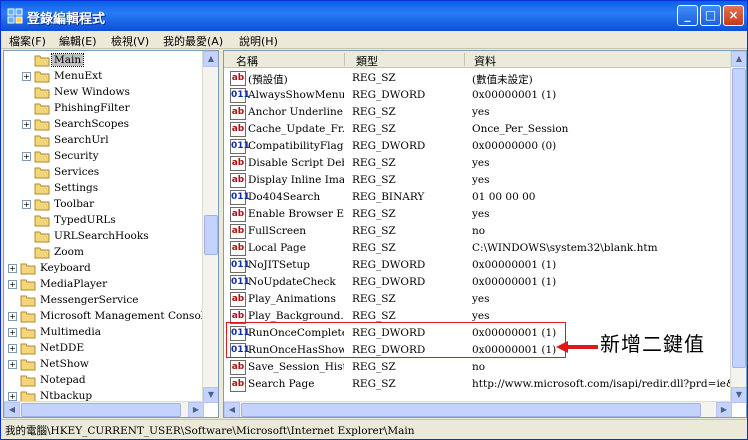 The height and width of the screenshot is (440, 748). I want to click on menu-edit: 編輯(E), so click(78, 41).